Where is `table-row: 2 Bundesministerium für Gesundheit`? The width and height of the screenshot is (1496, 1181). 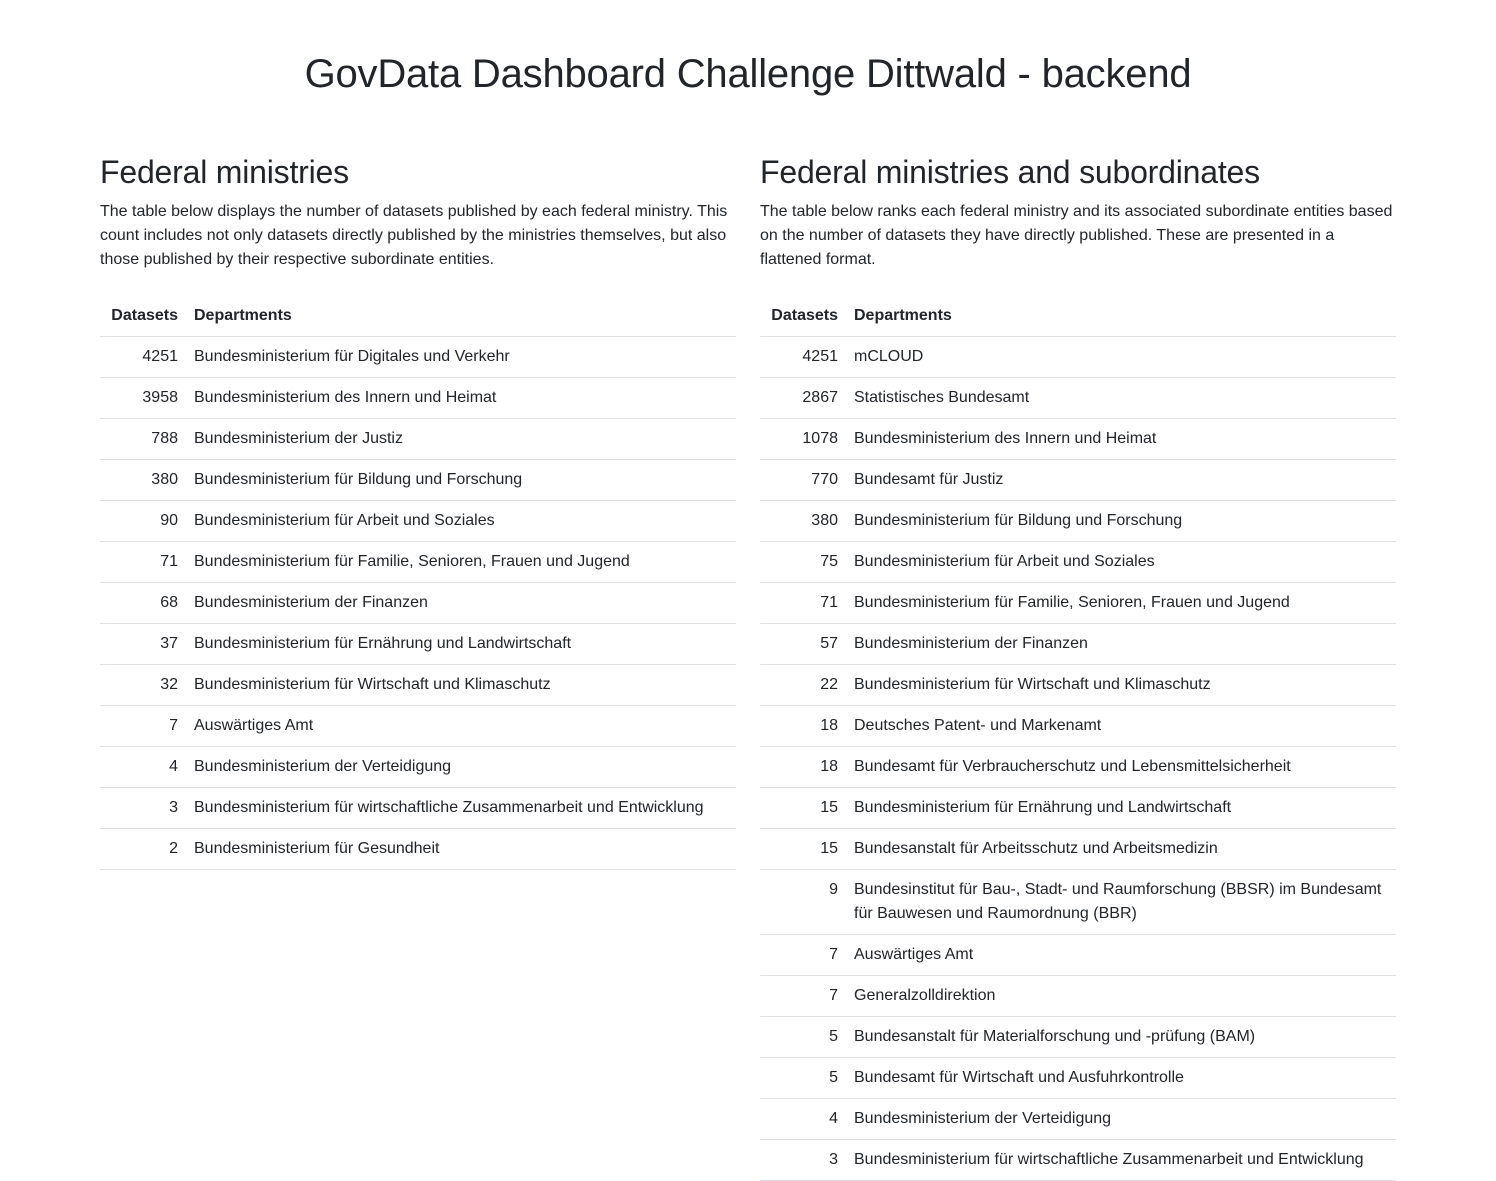 table-row: 2 Bundesministerium für Gesundheit is located at coordinates (418, 849).